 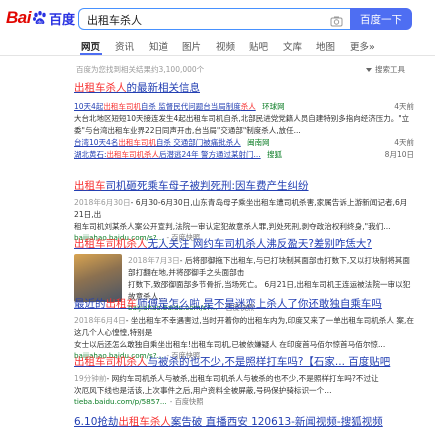 I want to click on header: Bai du 百度 出租车杀人 百度一下, so click(x=217, y=17).